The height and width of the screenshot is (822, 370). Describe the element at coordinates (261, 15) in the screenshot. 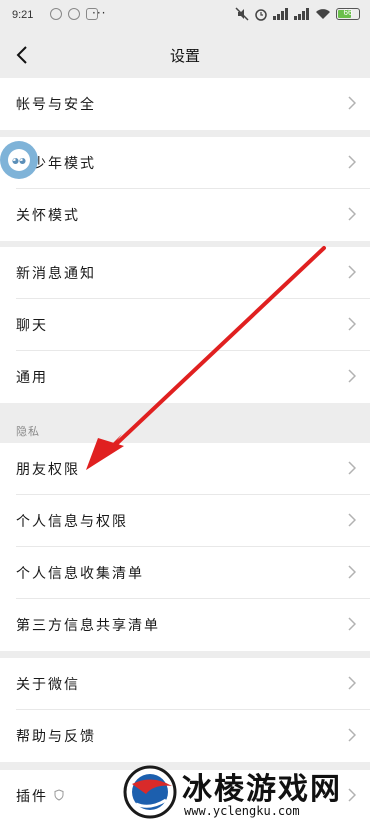

I see `alarm-icon` at that location.